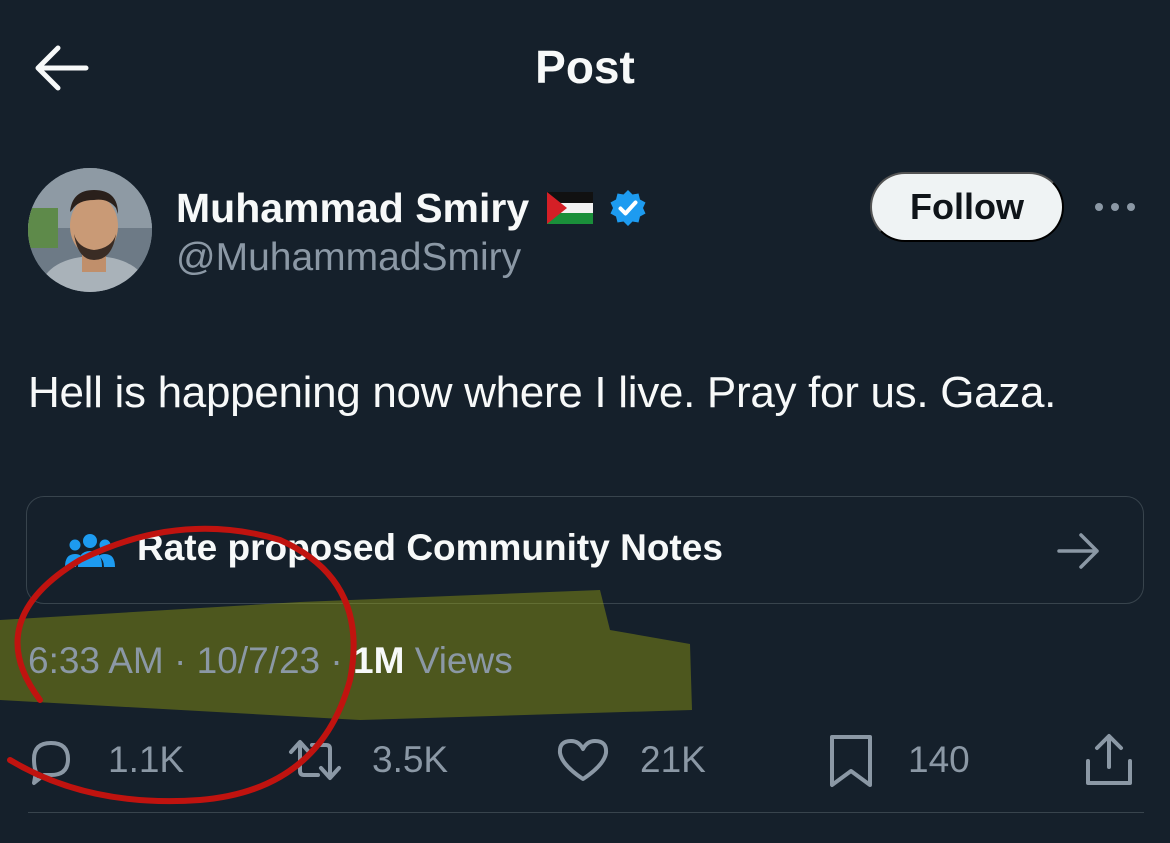 Image resolution: width=1170 pixels, height=843 pixels. Describe the element at coordinates (586, 812) in the screenshot. I see `divider` at that location.